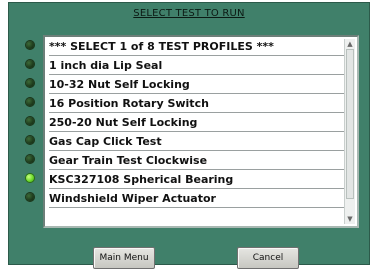 The width and height of the screenshot is (376, 269). I want to click on list-item: Windshield Wiper Actuator, so click(198, 199).